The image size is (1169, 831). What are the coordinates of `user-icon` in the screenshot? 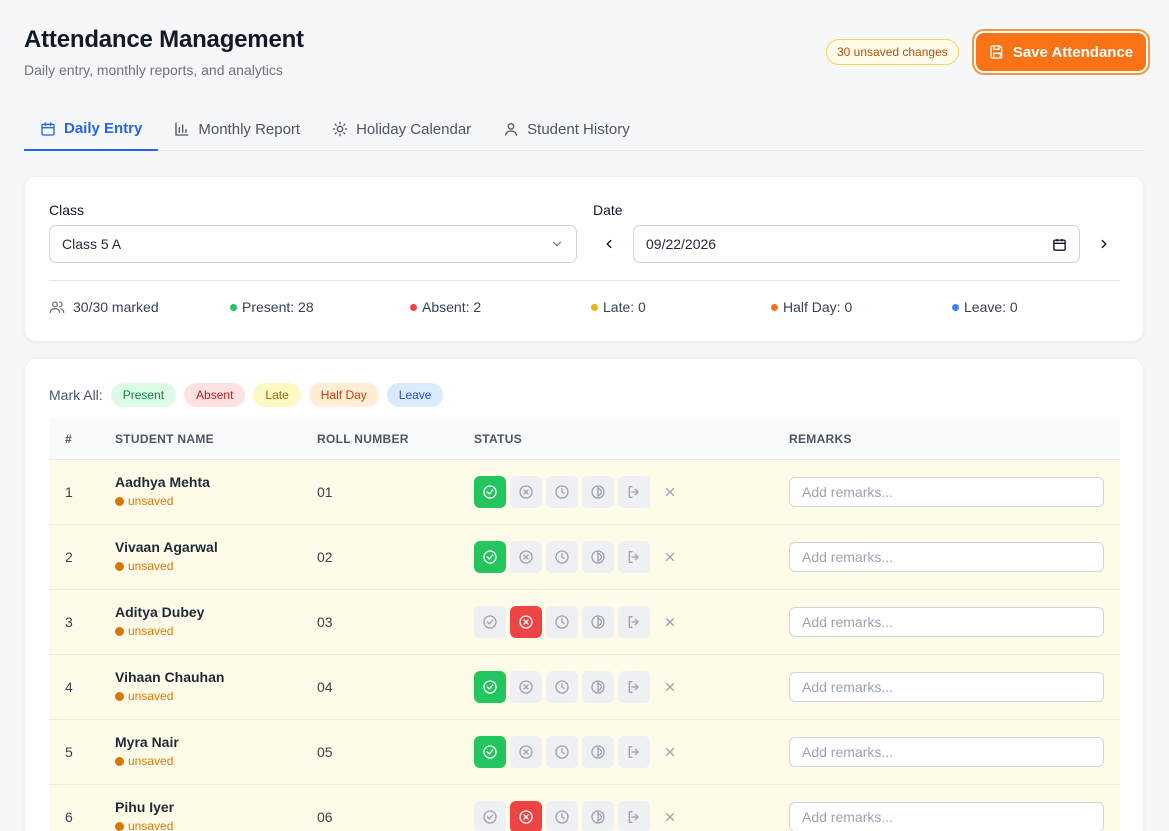 It's located at (511, 129).